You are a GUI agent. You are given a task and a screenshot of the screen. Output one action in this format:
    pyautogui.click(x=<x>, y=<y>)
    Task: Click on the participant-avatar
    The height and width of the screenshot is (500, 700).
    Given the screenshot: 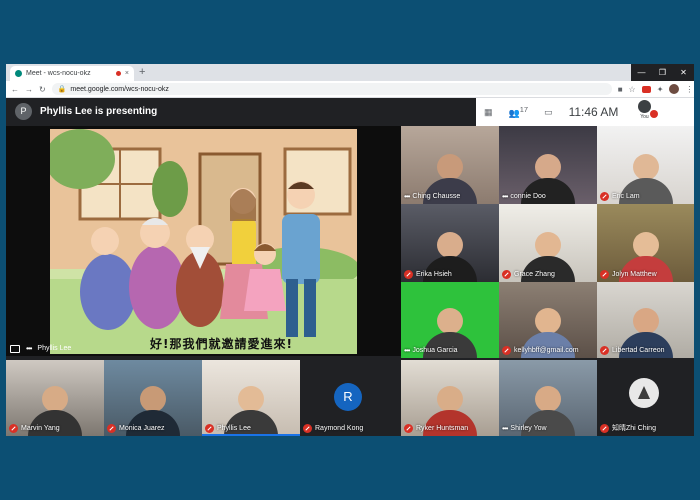 What is the action you would take?
    pyautogui.click(x=644, y=393)
    